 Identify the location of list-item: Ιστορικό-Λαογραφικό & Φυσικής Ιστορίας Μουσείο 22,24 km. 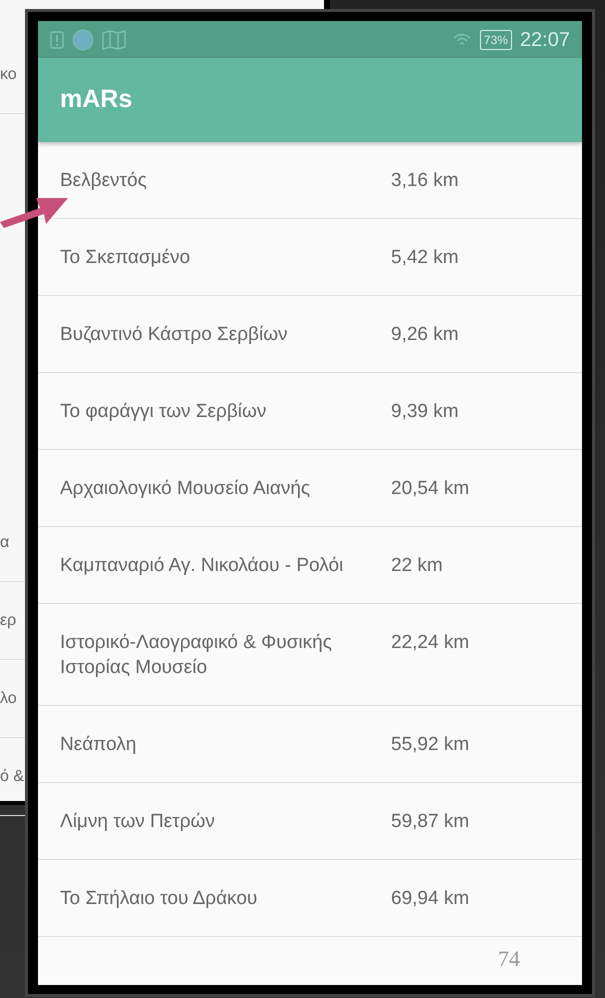
(310, 655).